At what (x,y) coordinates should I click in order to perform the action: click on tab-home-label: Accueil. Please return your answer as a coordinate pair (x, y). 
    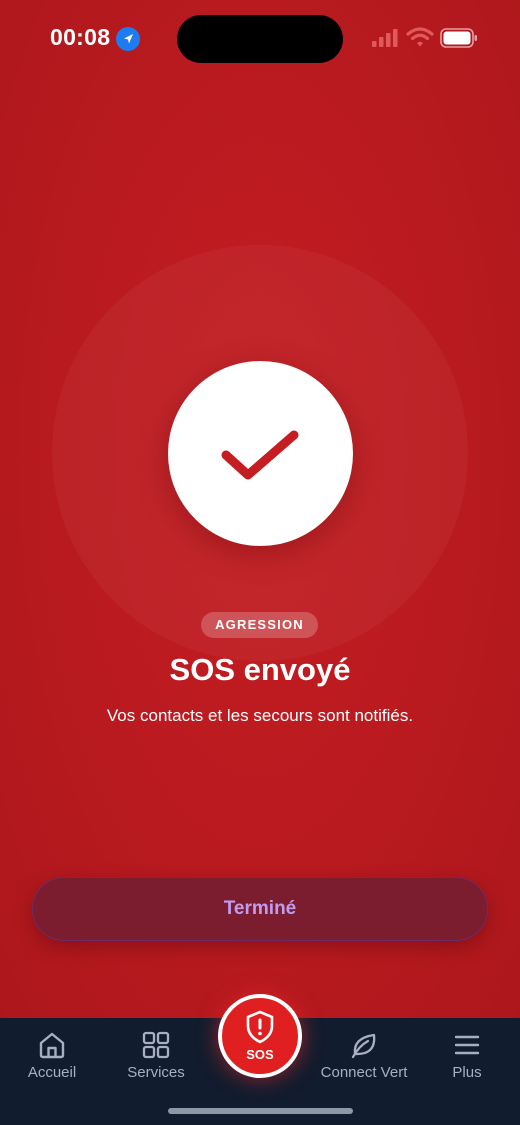
    Looking at the image, I should click on (52, 1072).